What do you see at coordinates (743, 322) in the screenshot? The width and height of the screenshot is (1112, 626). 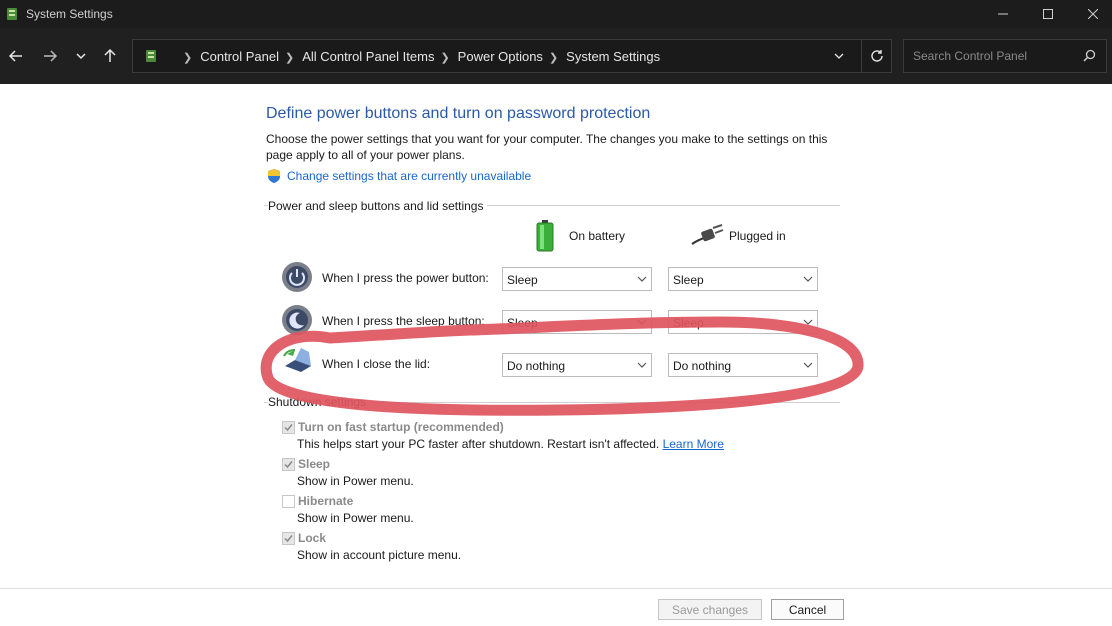 I see `sleep-button-plugged-select: Sleep` at bounding box center [743, 322].